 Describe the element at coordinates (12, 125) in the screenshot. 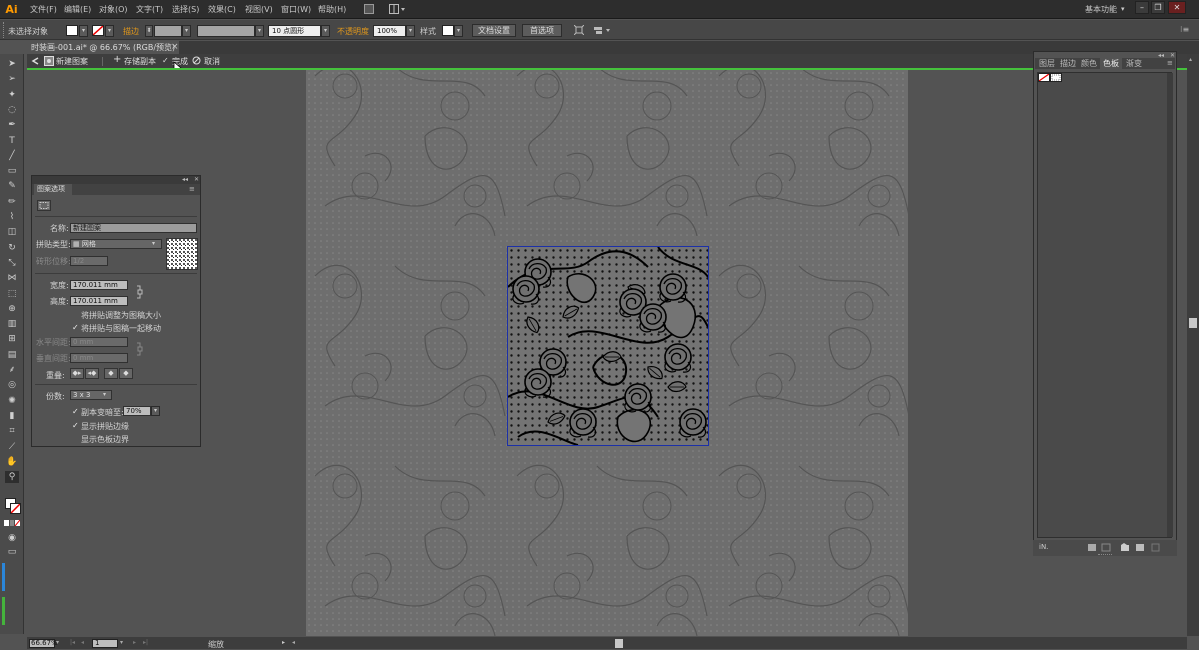

I see `pen-tool-icon: ✒` at that location.